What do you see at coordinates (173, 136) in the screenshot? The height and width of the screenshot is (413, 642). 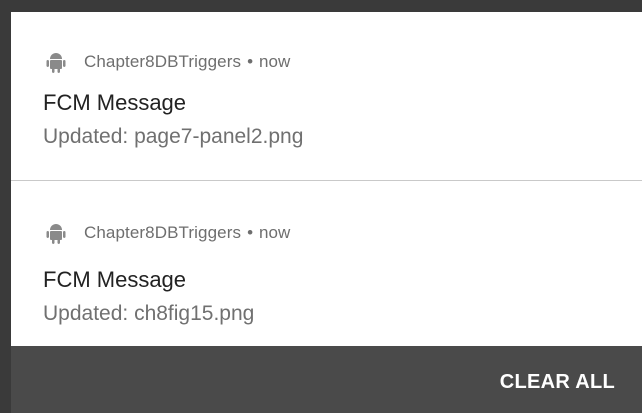 I see `notification-body: Updated: page7-panel2.png` at bounding box center [173, 136].